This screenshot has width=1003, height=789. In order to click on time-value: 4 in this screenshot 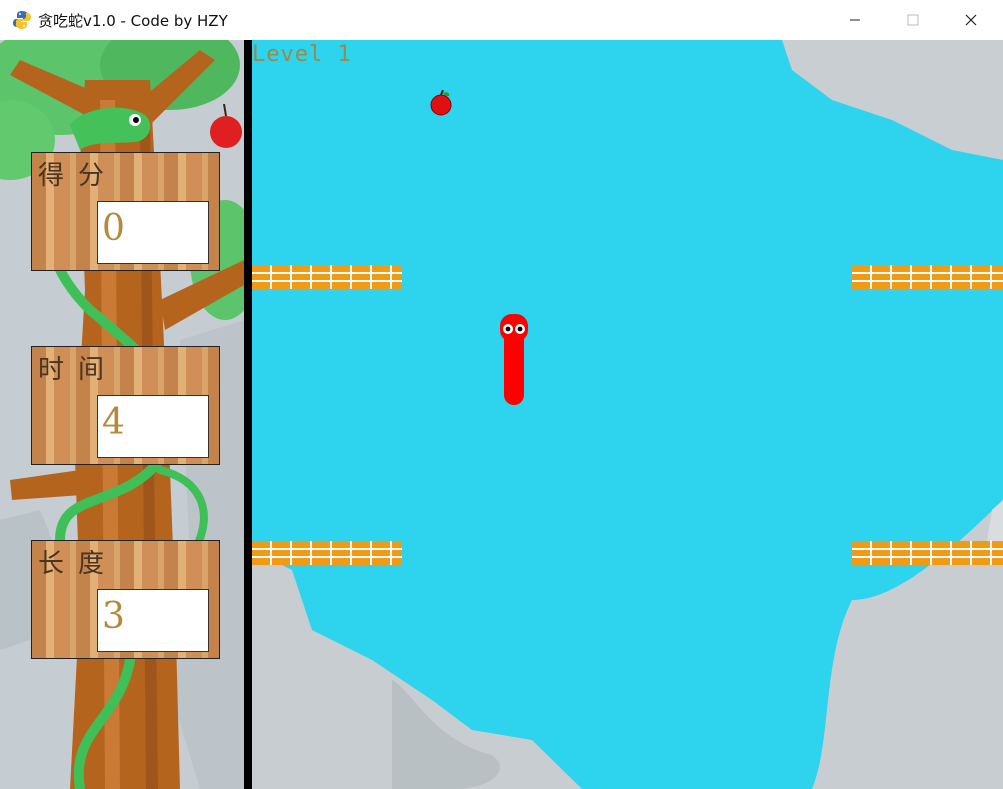, I will do `click(113, 422)`.